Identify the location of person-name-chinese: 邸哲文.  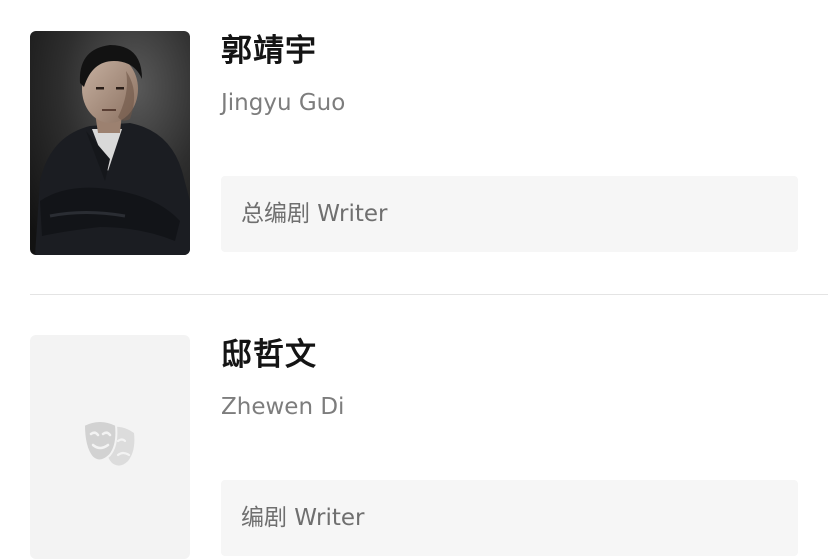
(269, 355).